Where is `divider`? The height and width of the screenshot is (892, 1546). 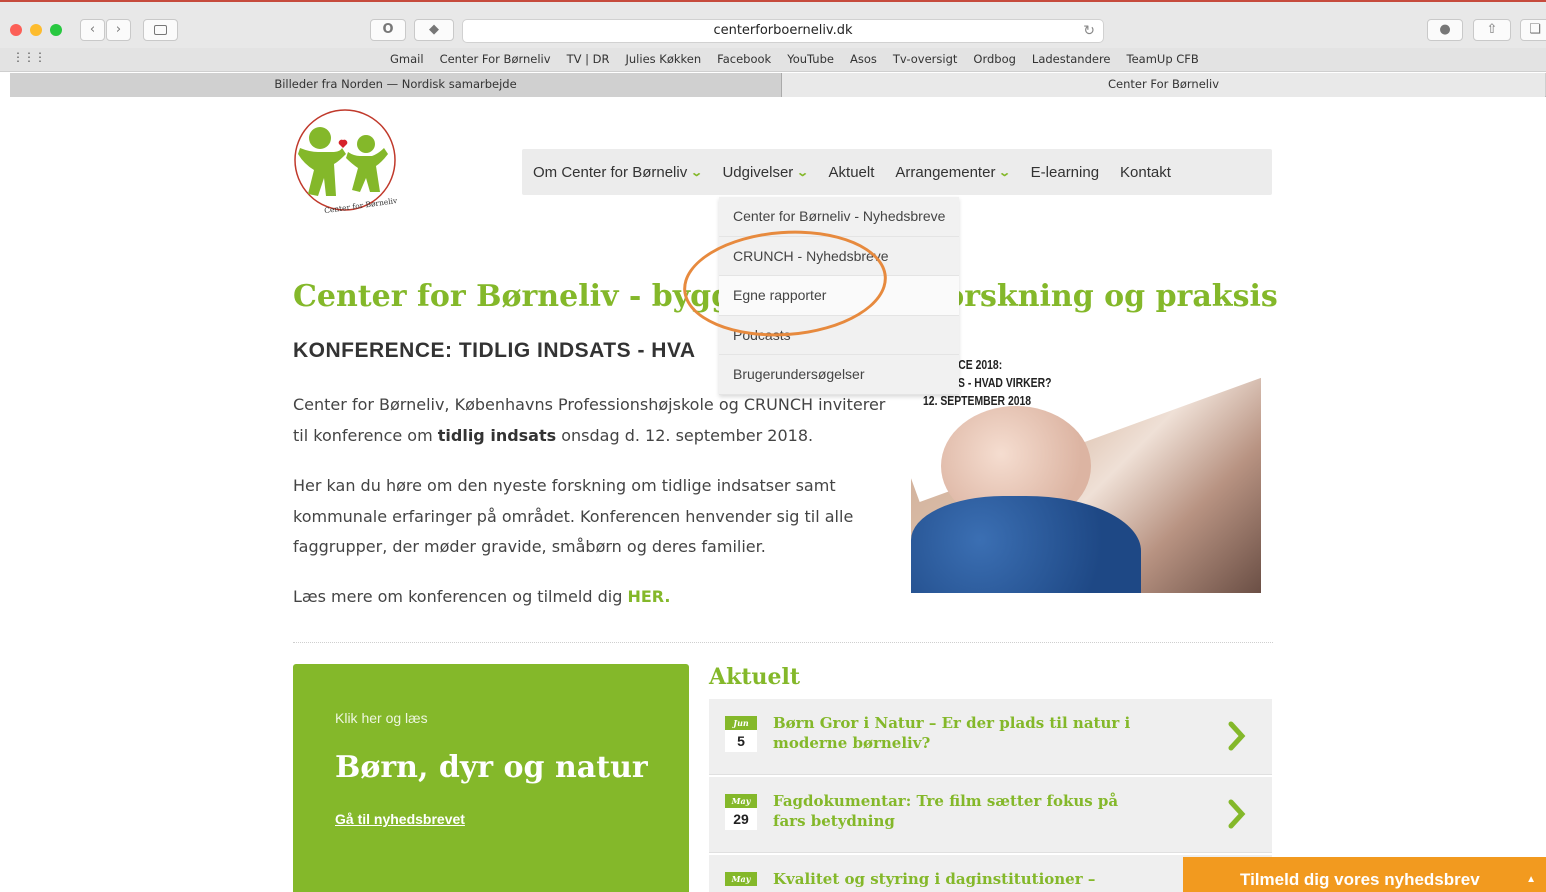
divider is located at coordinates (783, 642).